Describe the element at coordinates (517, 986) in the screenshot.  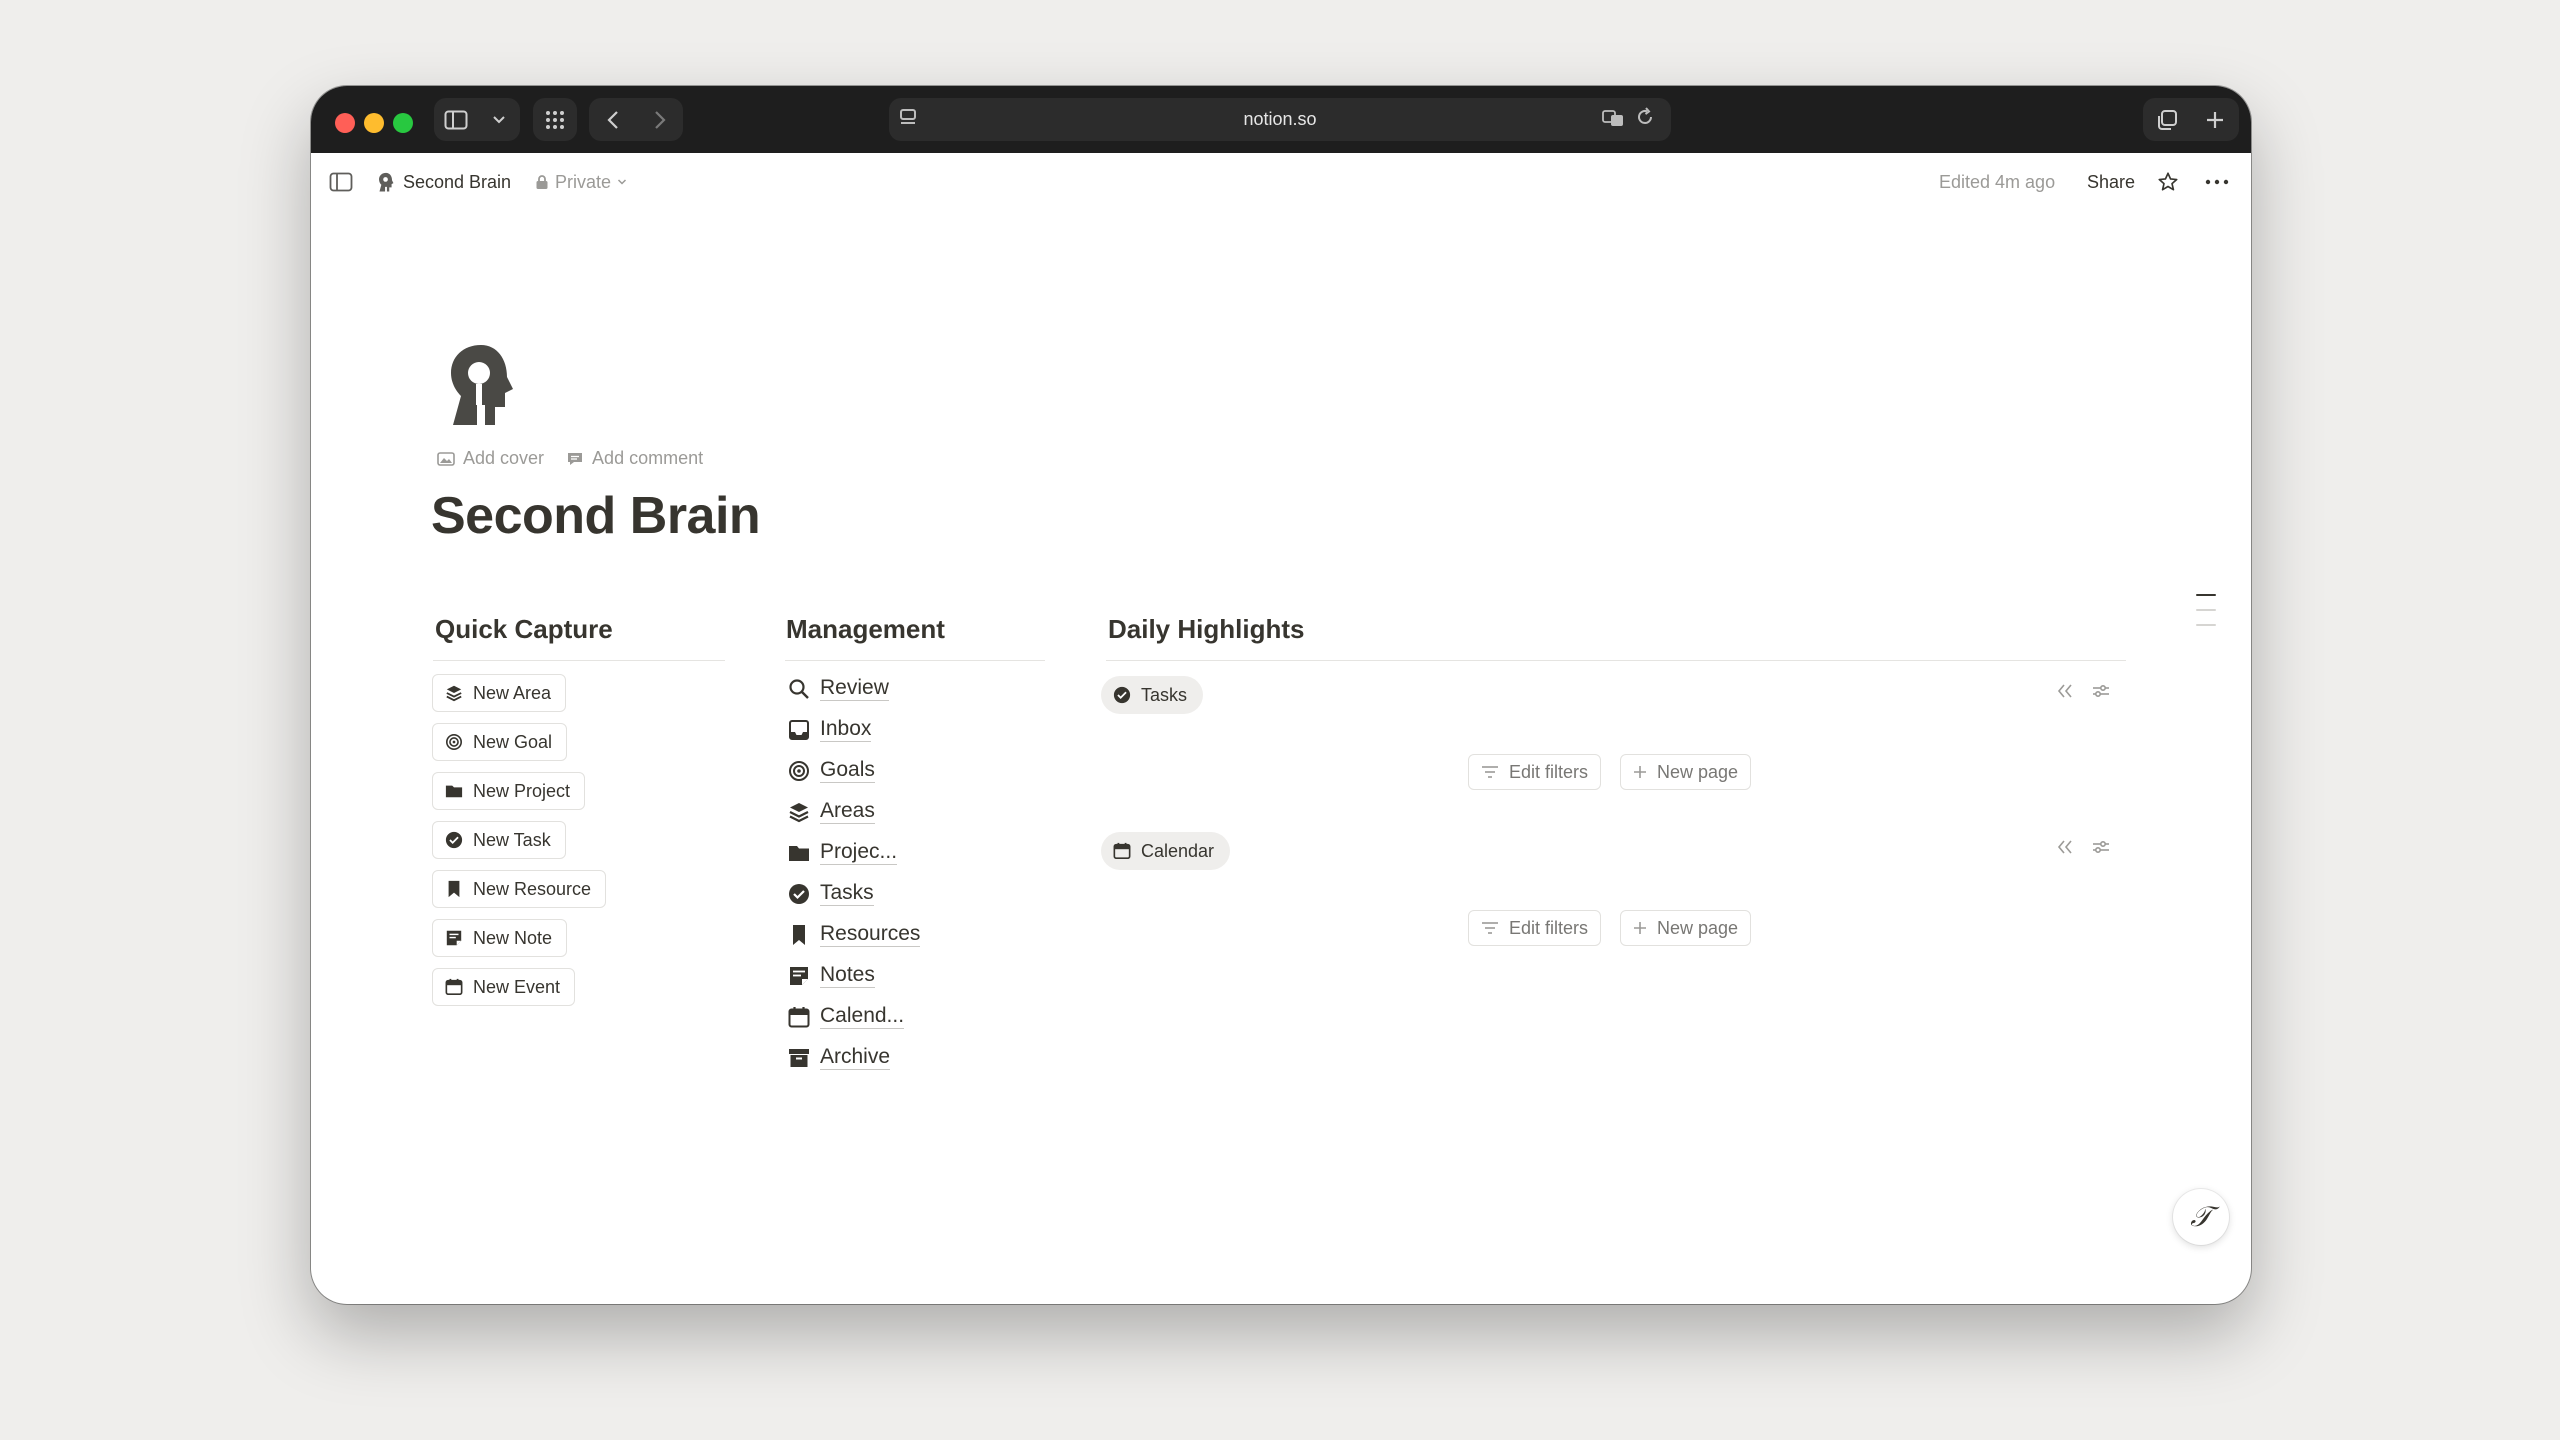
I see `new-event-label: New Event` at that location.